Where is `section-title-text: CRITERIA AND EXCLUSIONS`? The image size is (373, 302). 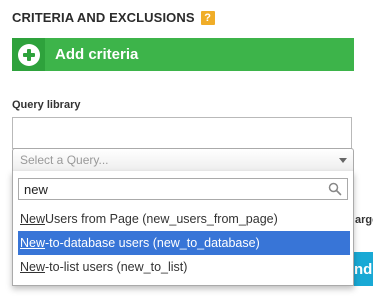 section-title-text: CRITERIA AND EXCLUSIONS is located at coordinates (103, 17).